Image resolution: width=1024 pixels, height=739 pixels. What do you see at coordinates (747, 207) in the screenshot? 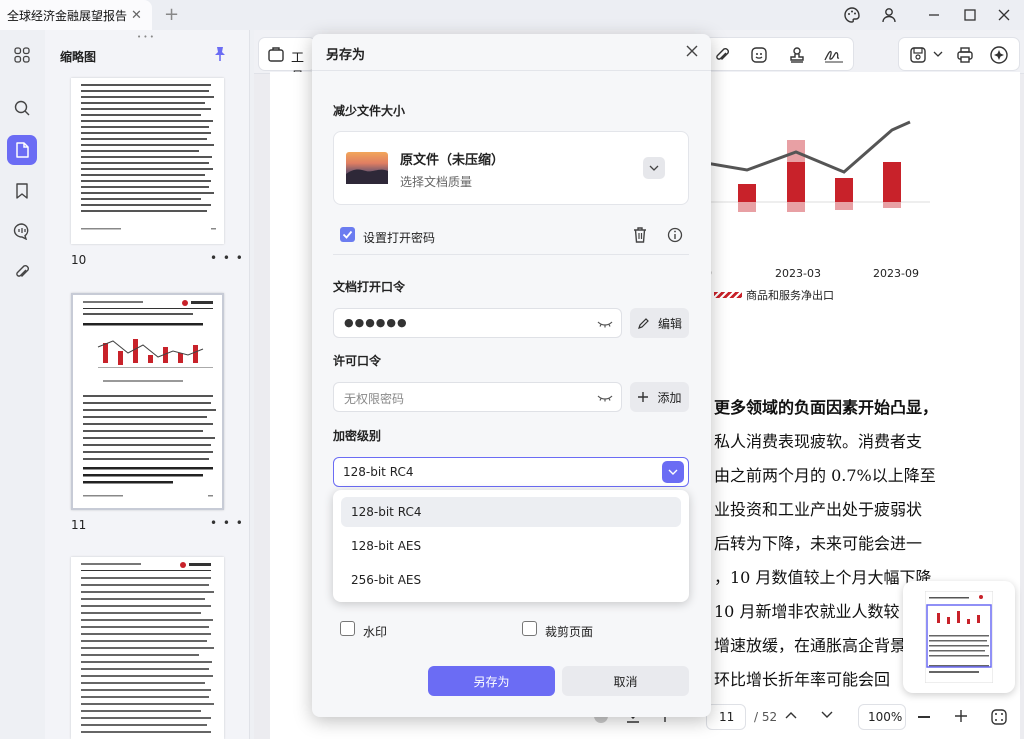
I see `chart-bar-1-neg` at bounding box center [747, 207].